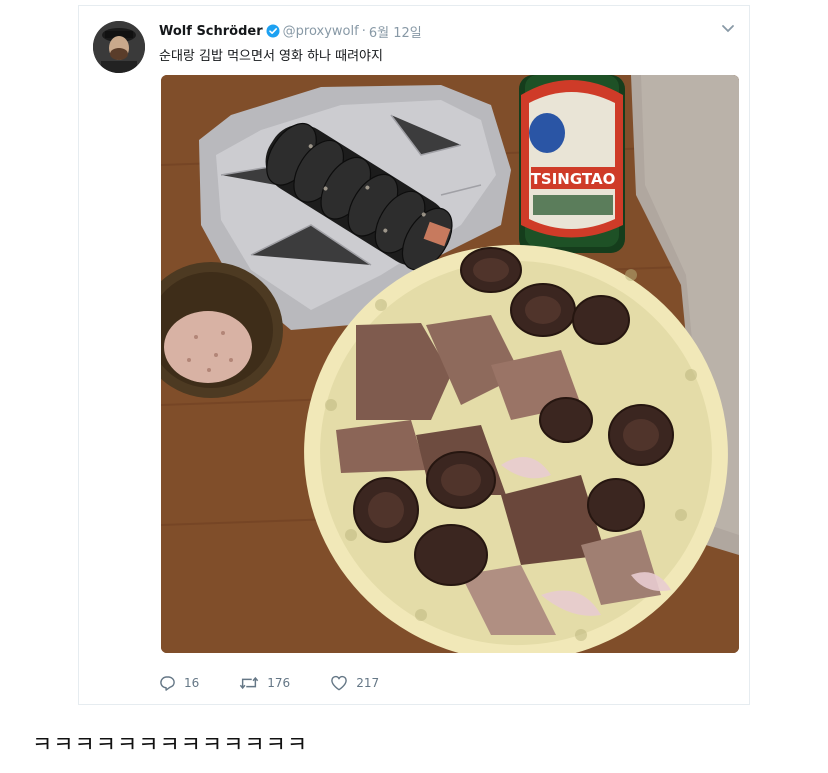  What do you see at coordinates (192, 683) in the screenshot?
I see `reply-count: 16` at bounding box center [192, 683].